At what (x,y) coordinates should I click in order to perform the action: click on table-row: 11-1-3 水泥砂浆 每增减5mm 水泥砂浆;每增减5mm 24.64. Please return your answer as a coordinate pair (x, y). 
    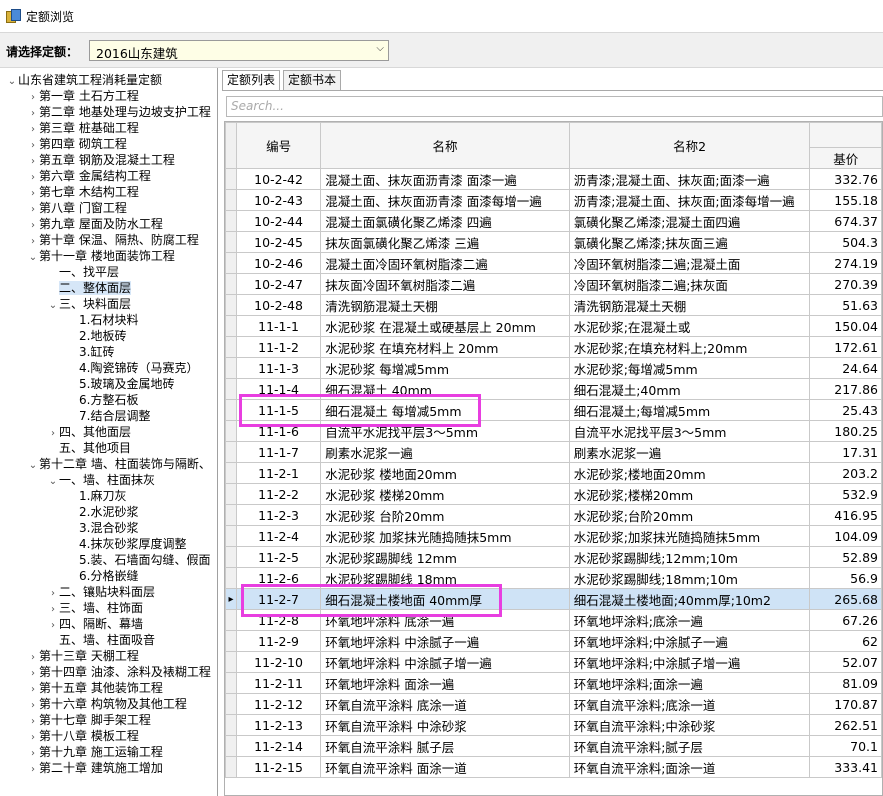
    Looking at the image, I should click on (553, 368).